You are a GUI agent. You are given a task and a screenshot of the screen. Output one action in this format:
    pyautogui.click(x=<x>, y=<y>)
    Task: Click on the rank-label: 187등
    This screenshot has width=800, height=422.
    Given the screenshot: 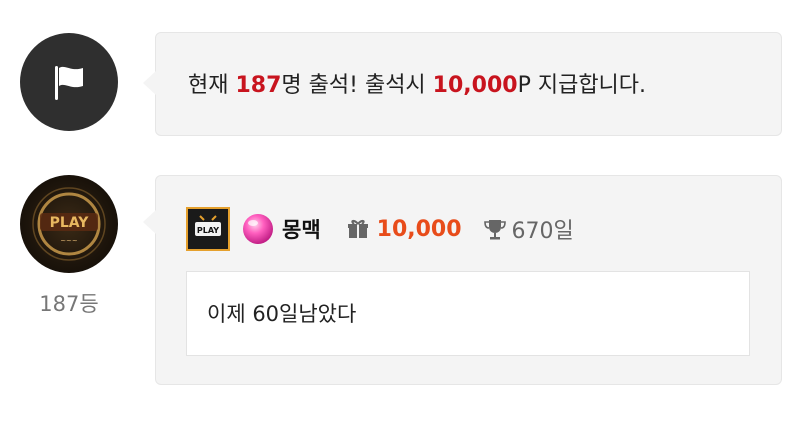 What is the action you would take?
    pyautogui.click(x=69, y=304)
    